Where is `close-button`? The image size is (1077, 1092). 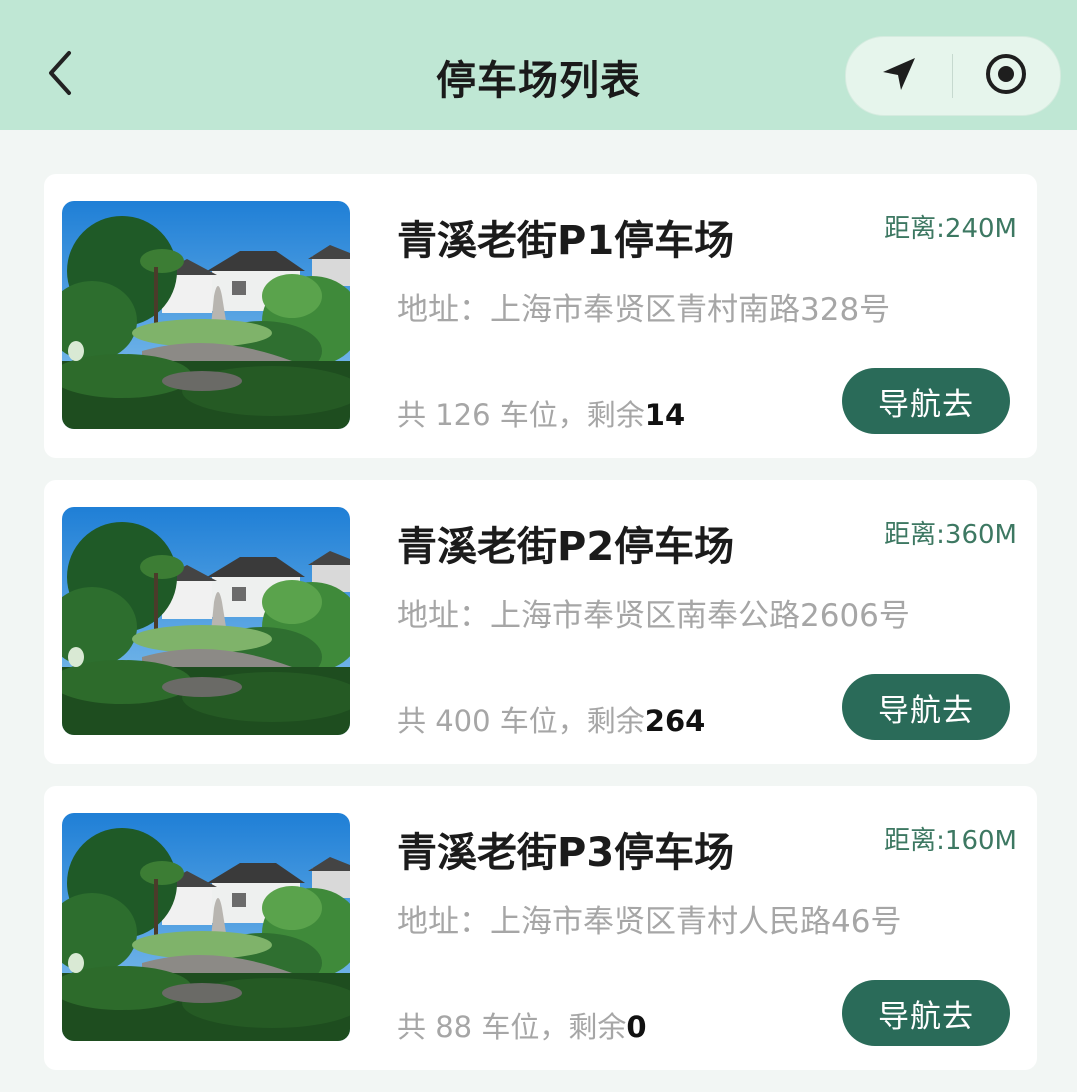 close-button is located at coordinates (1006, 76).